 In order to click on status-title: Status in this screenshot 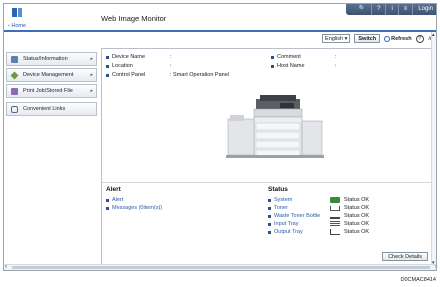, I will do `click(278, 189)`.